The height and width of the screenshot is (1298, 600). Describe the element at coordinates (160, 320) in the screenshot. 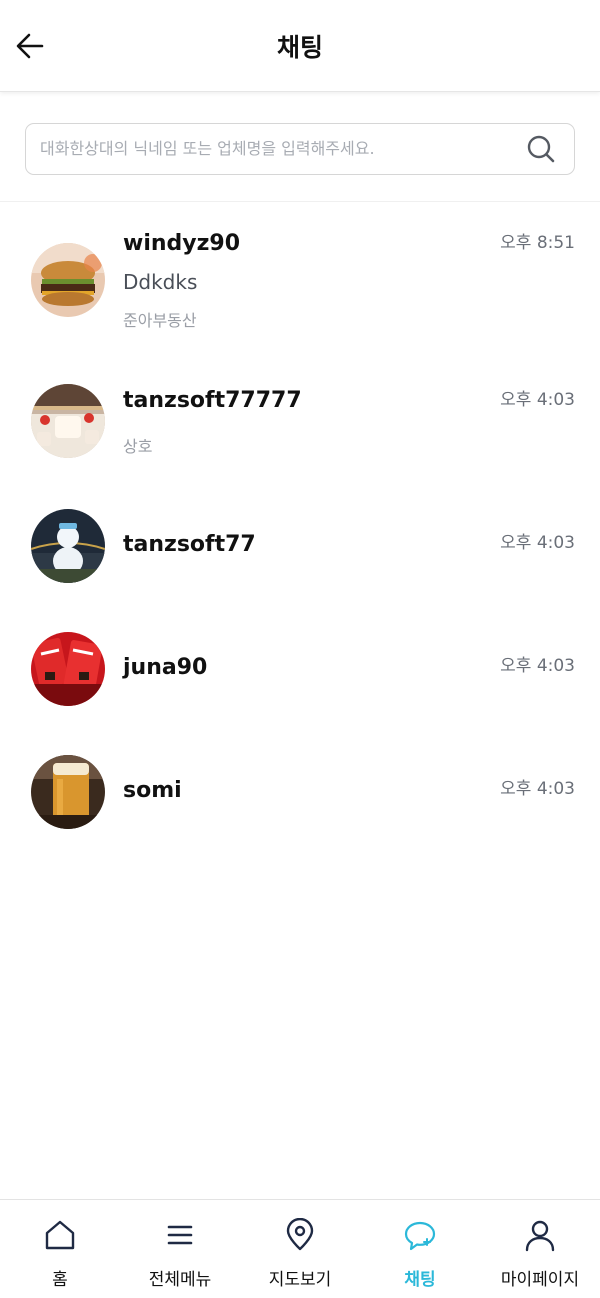

I see `chat-company: 준아부동산` at that location.